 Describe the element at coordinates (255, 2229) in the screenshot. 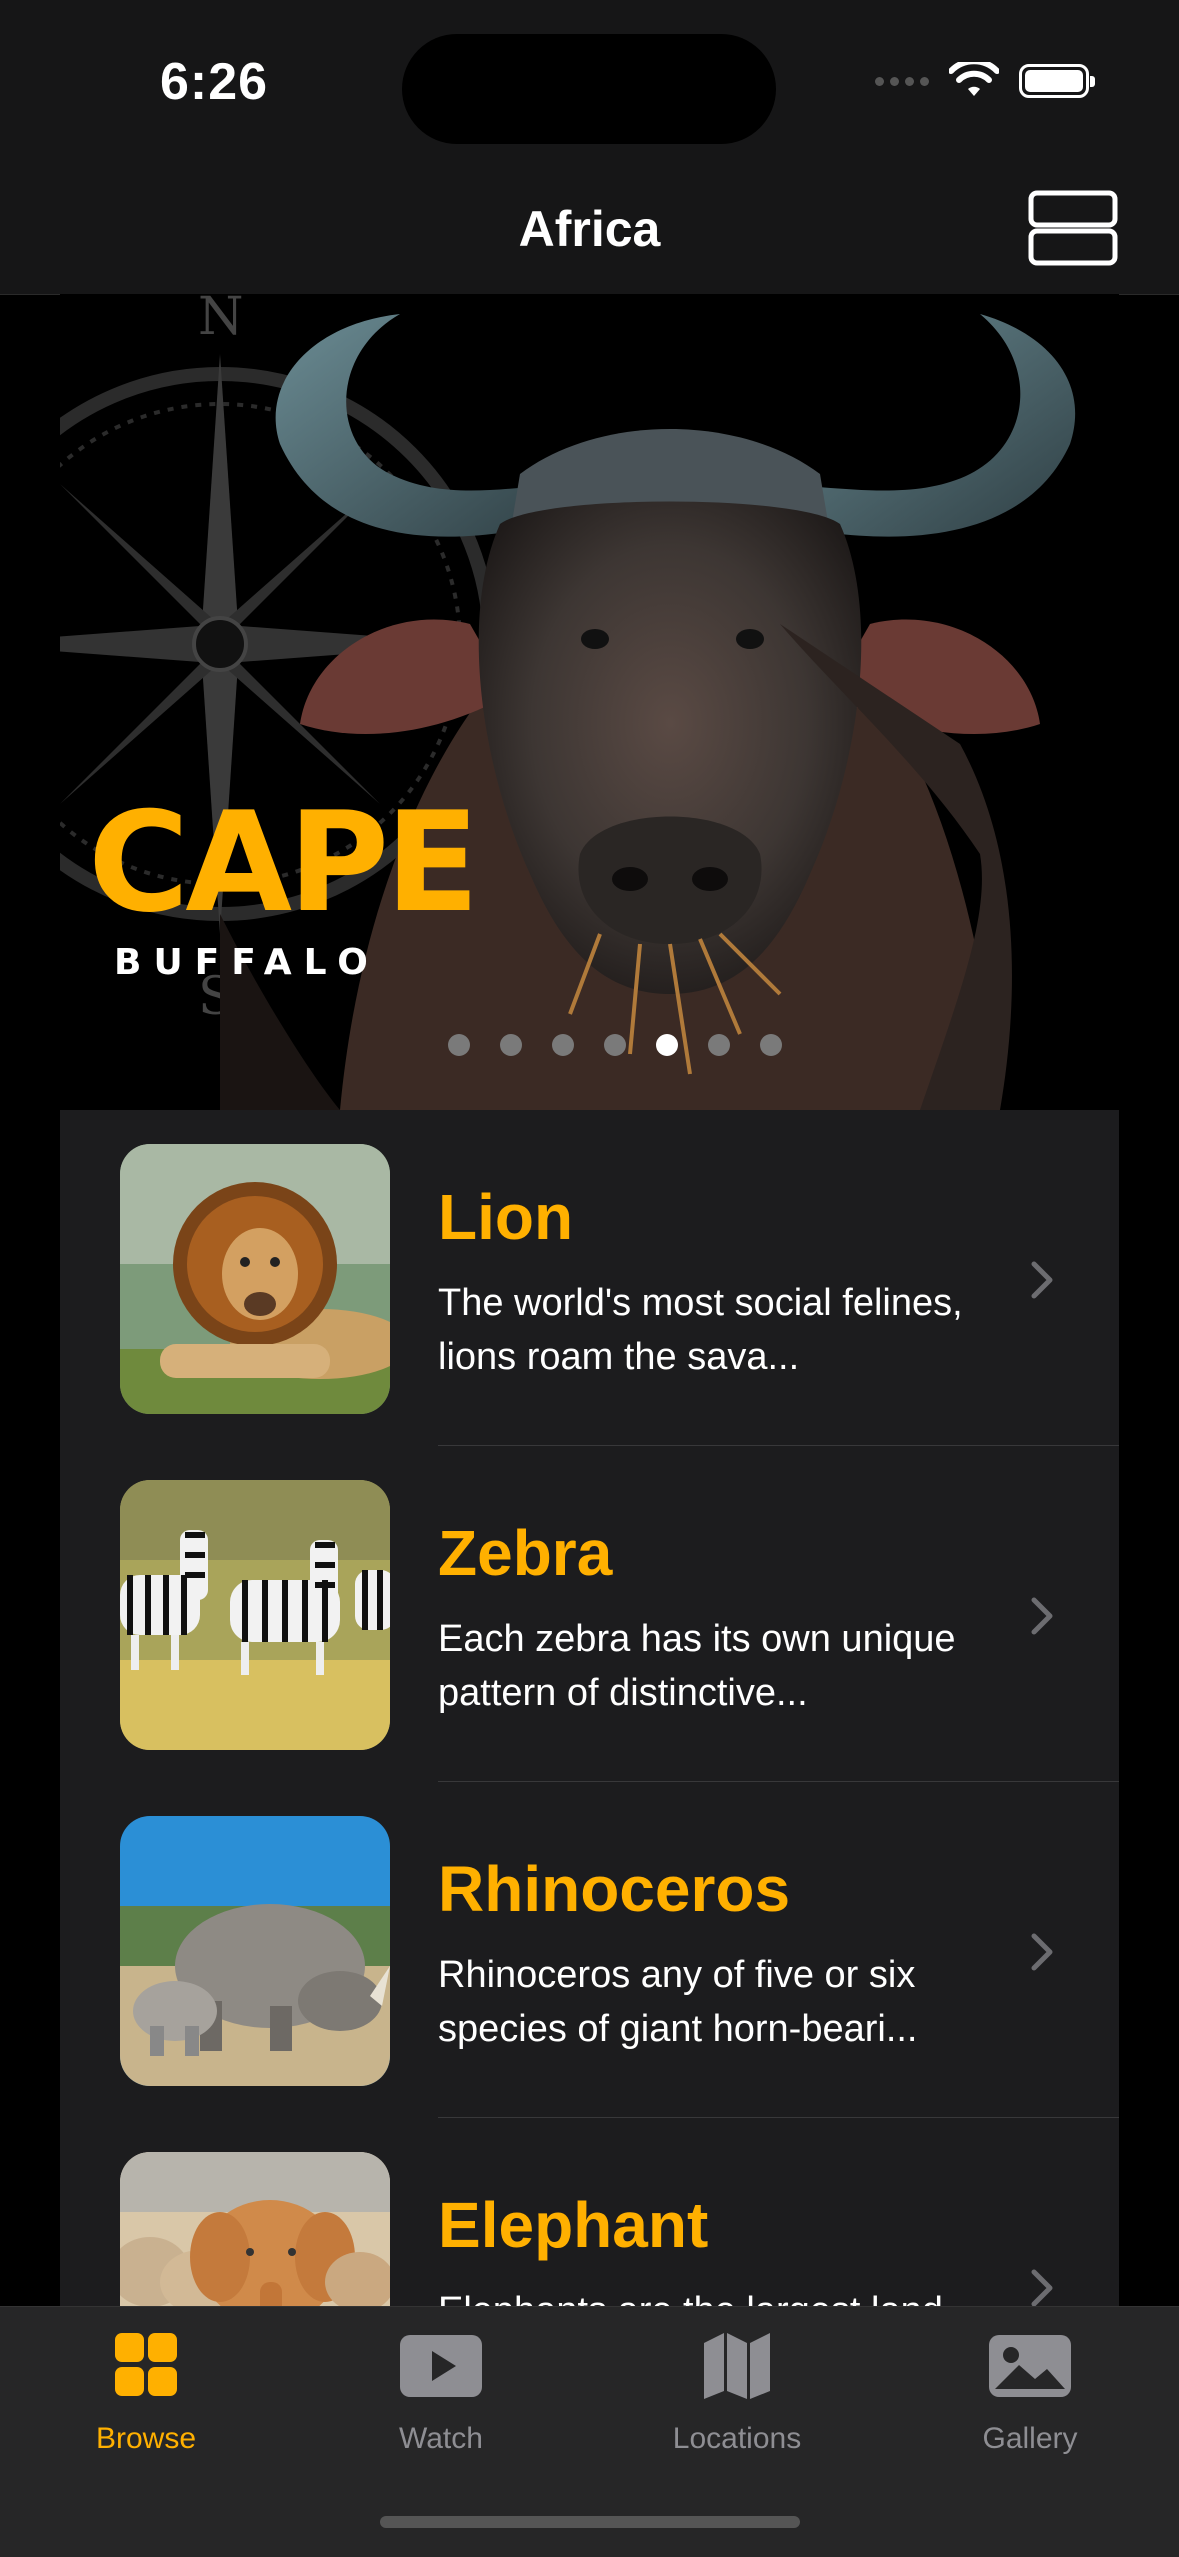

I see `elephant-thumbnail` at that location.